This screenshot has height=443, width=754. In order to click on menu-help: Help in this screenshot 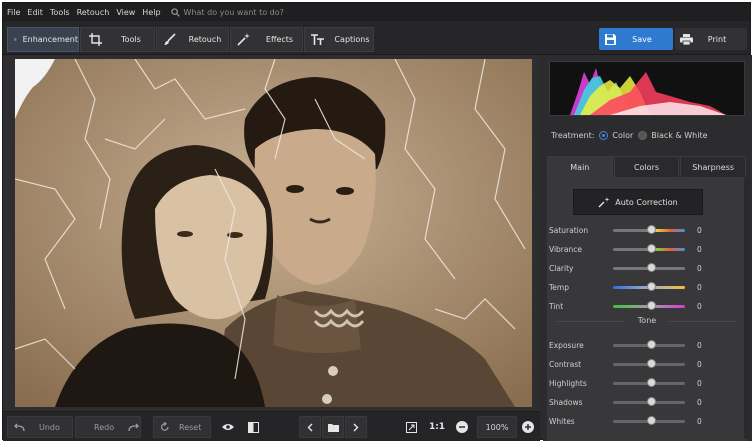, I will do `click(151, 12)`.